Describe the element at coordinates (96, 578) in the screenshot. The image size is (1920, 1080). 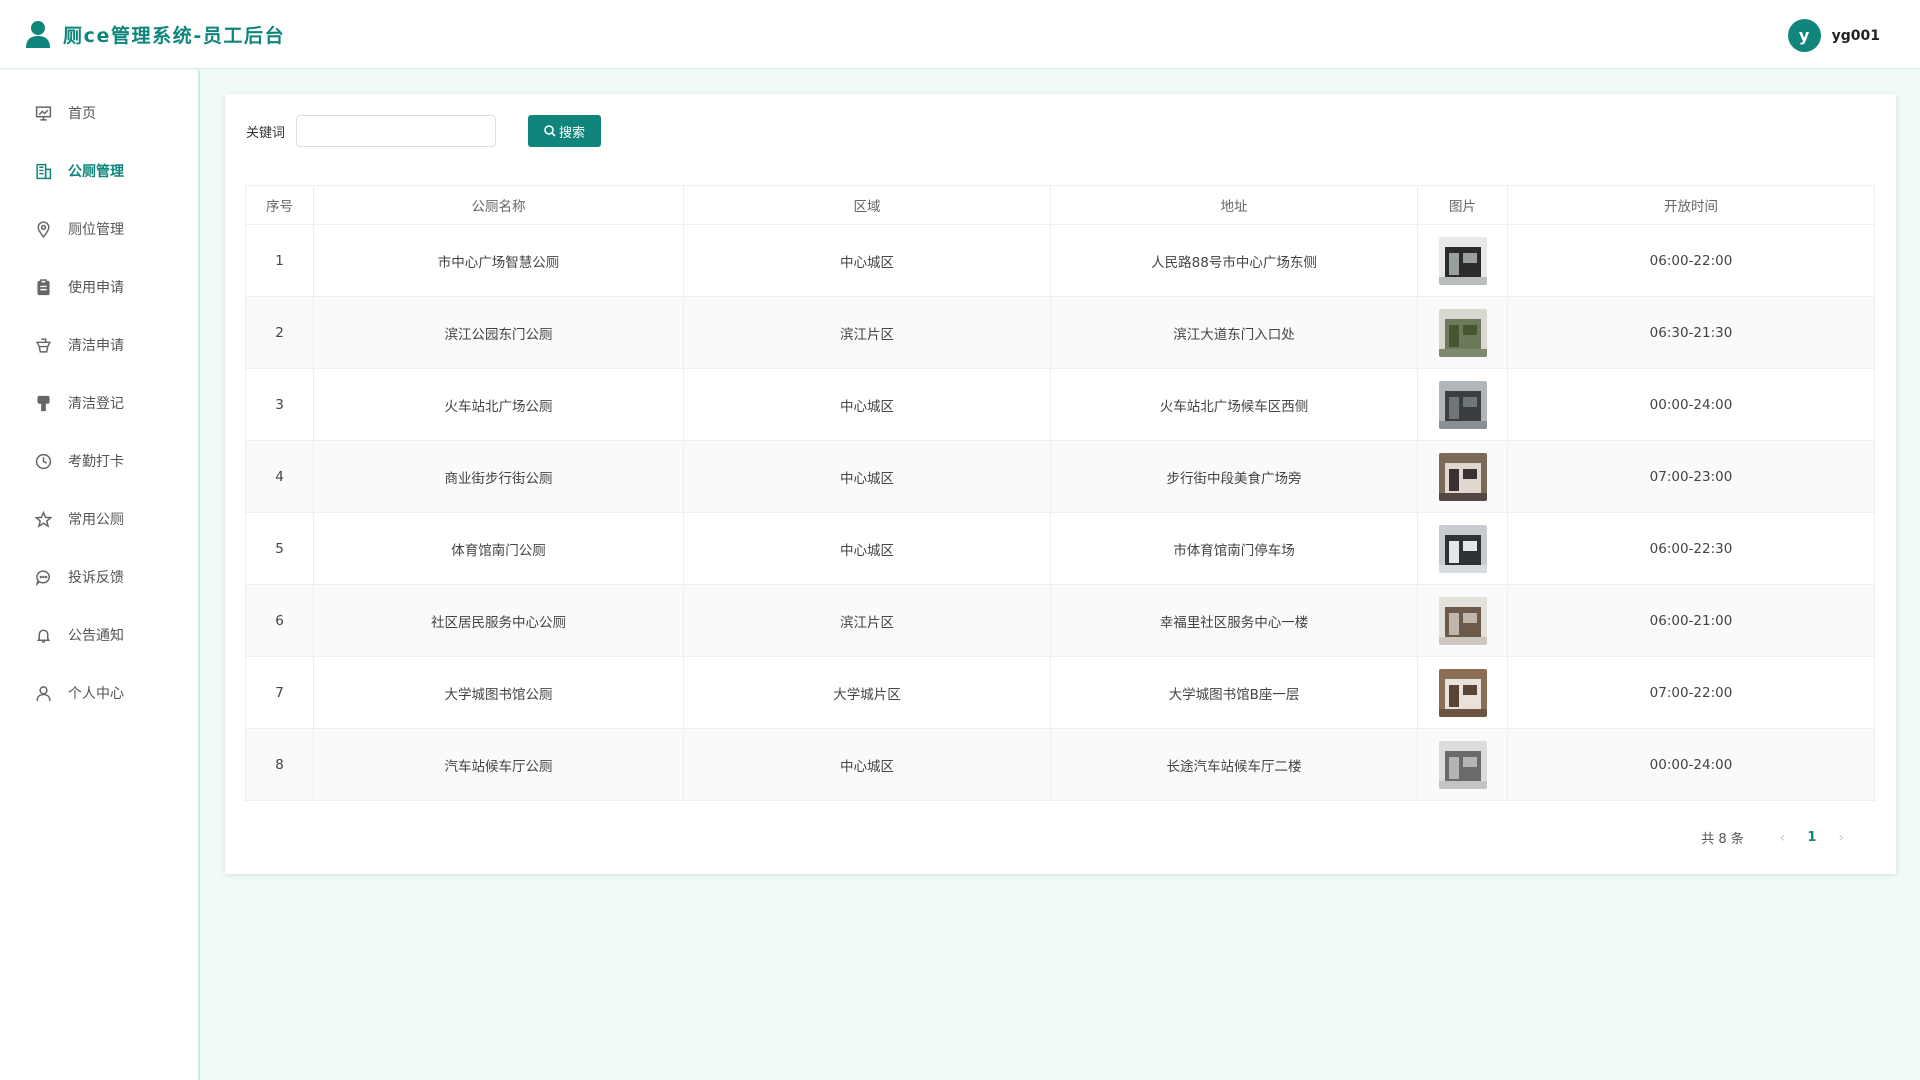
I see `sidebar-item-label: 投诉反馈` at that location.